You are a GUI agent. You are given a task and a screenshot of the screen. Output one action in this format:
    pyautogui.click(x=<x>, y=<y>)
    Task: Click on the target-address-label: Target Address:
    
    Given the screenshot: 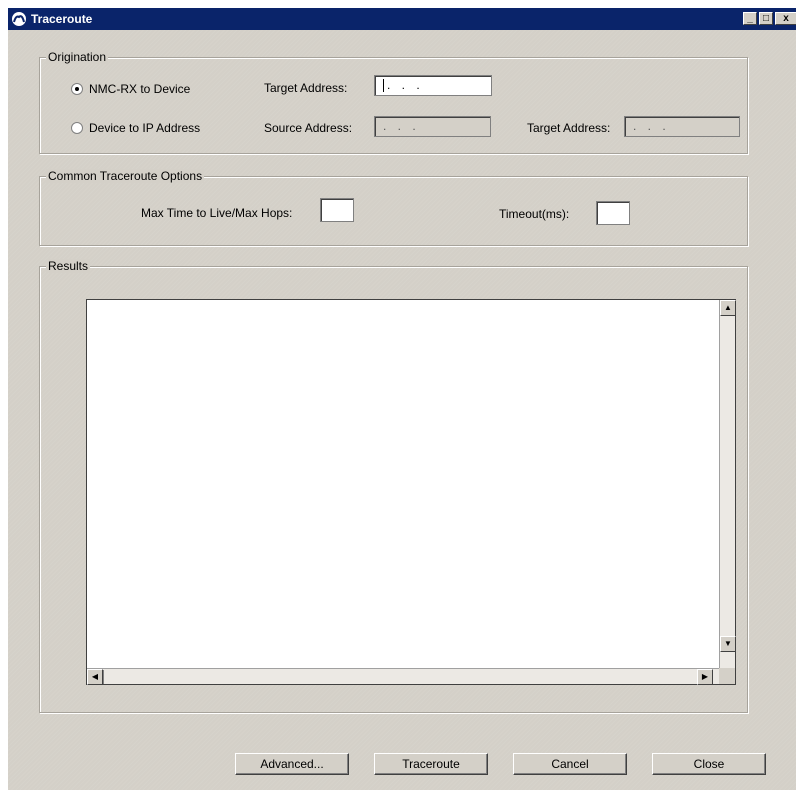 What is the action you would take?
    pyautogui.click(x=306, y=88)
    